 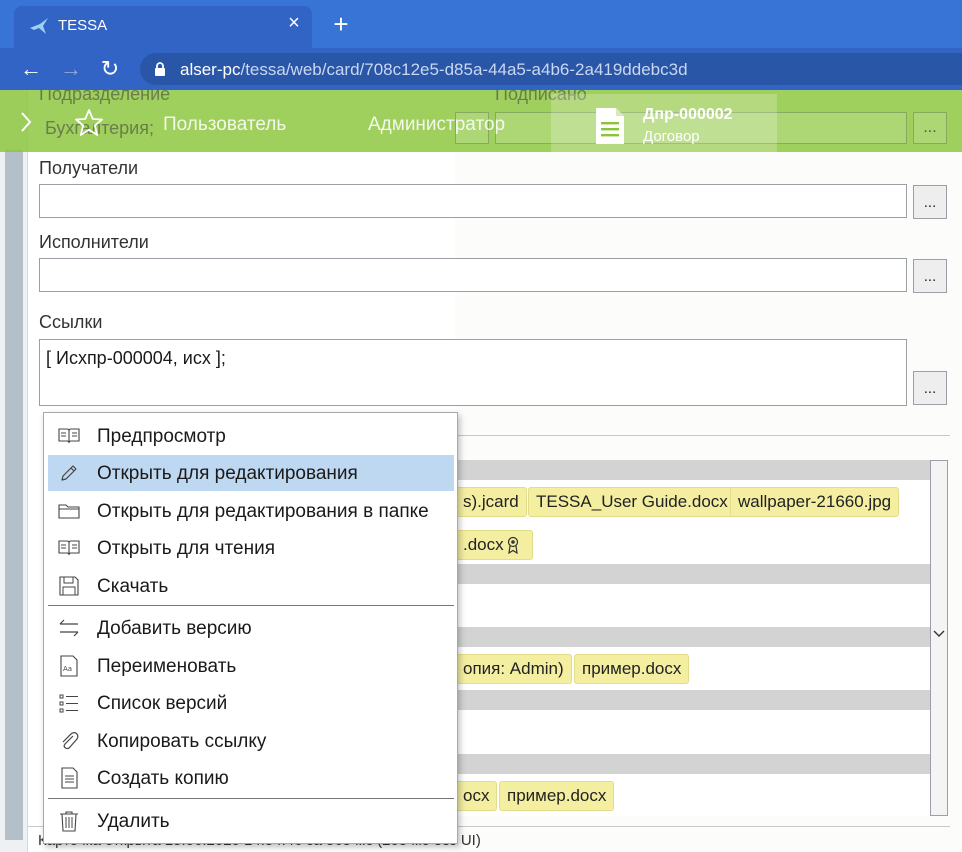 I want to click on document-icon, so click(x=610, y=126).